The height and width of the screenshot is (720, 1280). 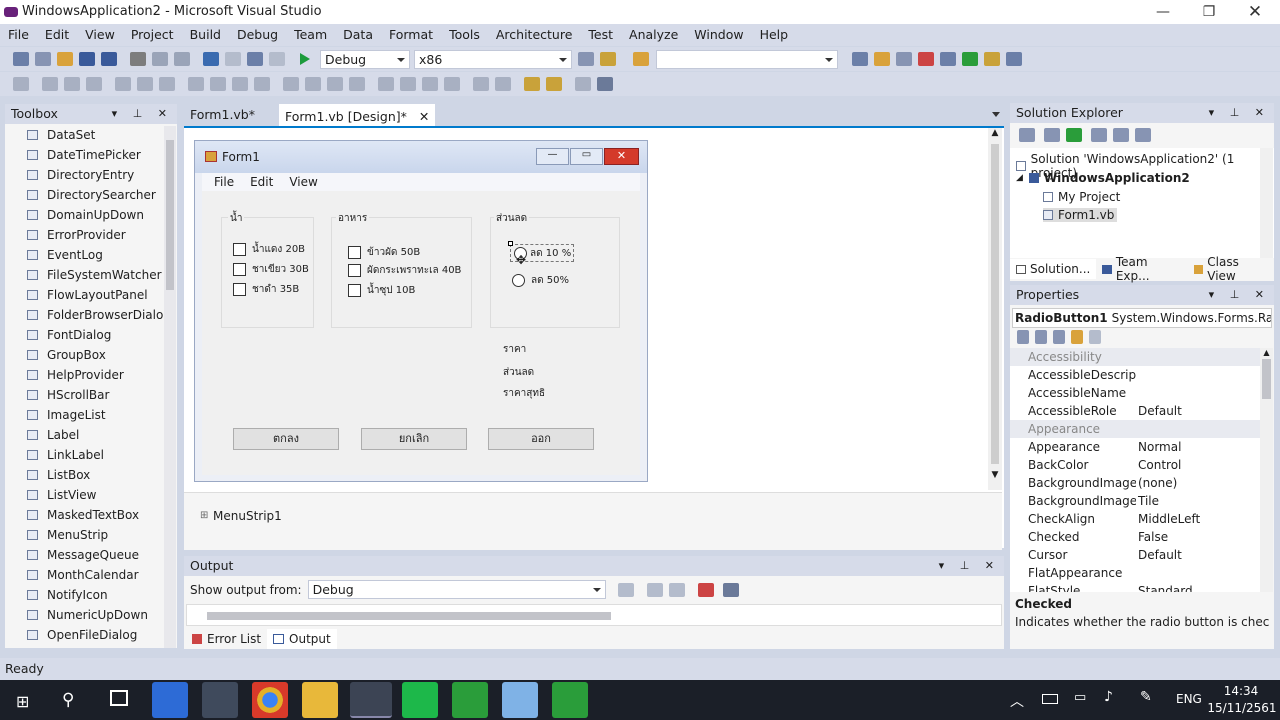 What do you see at coordinates (1135, 393) in the screenshot?
I see `property-row: AccessibleName` at bounding box center [1135, 393].